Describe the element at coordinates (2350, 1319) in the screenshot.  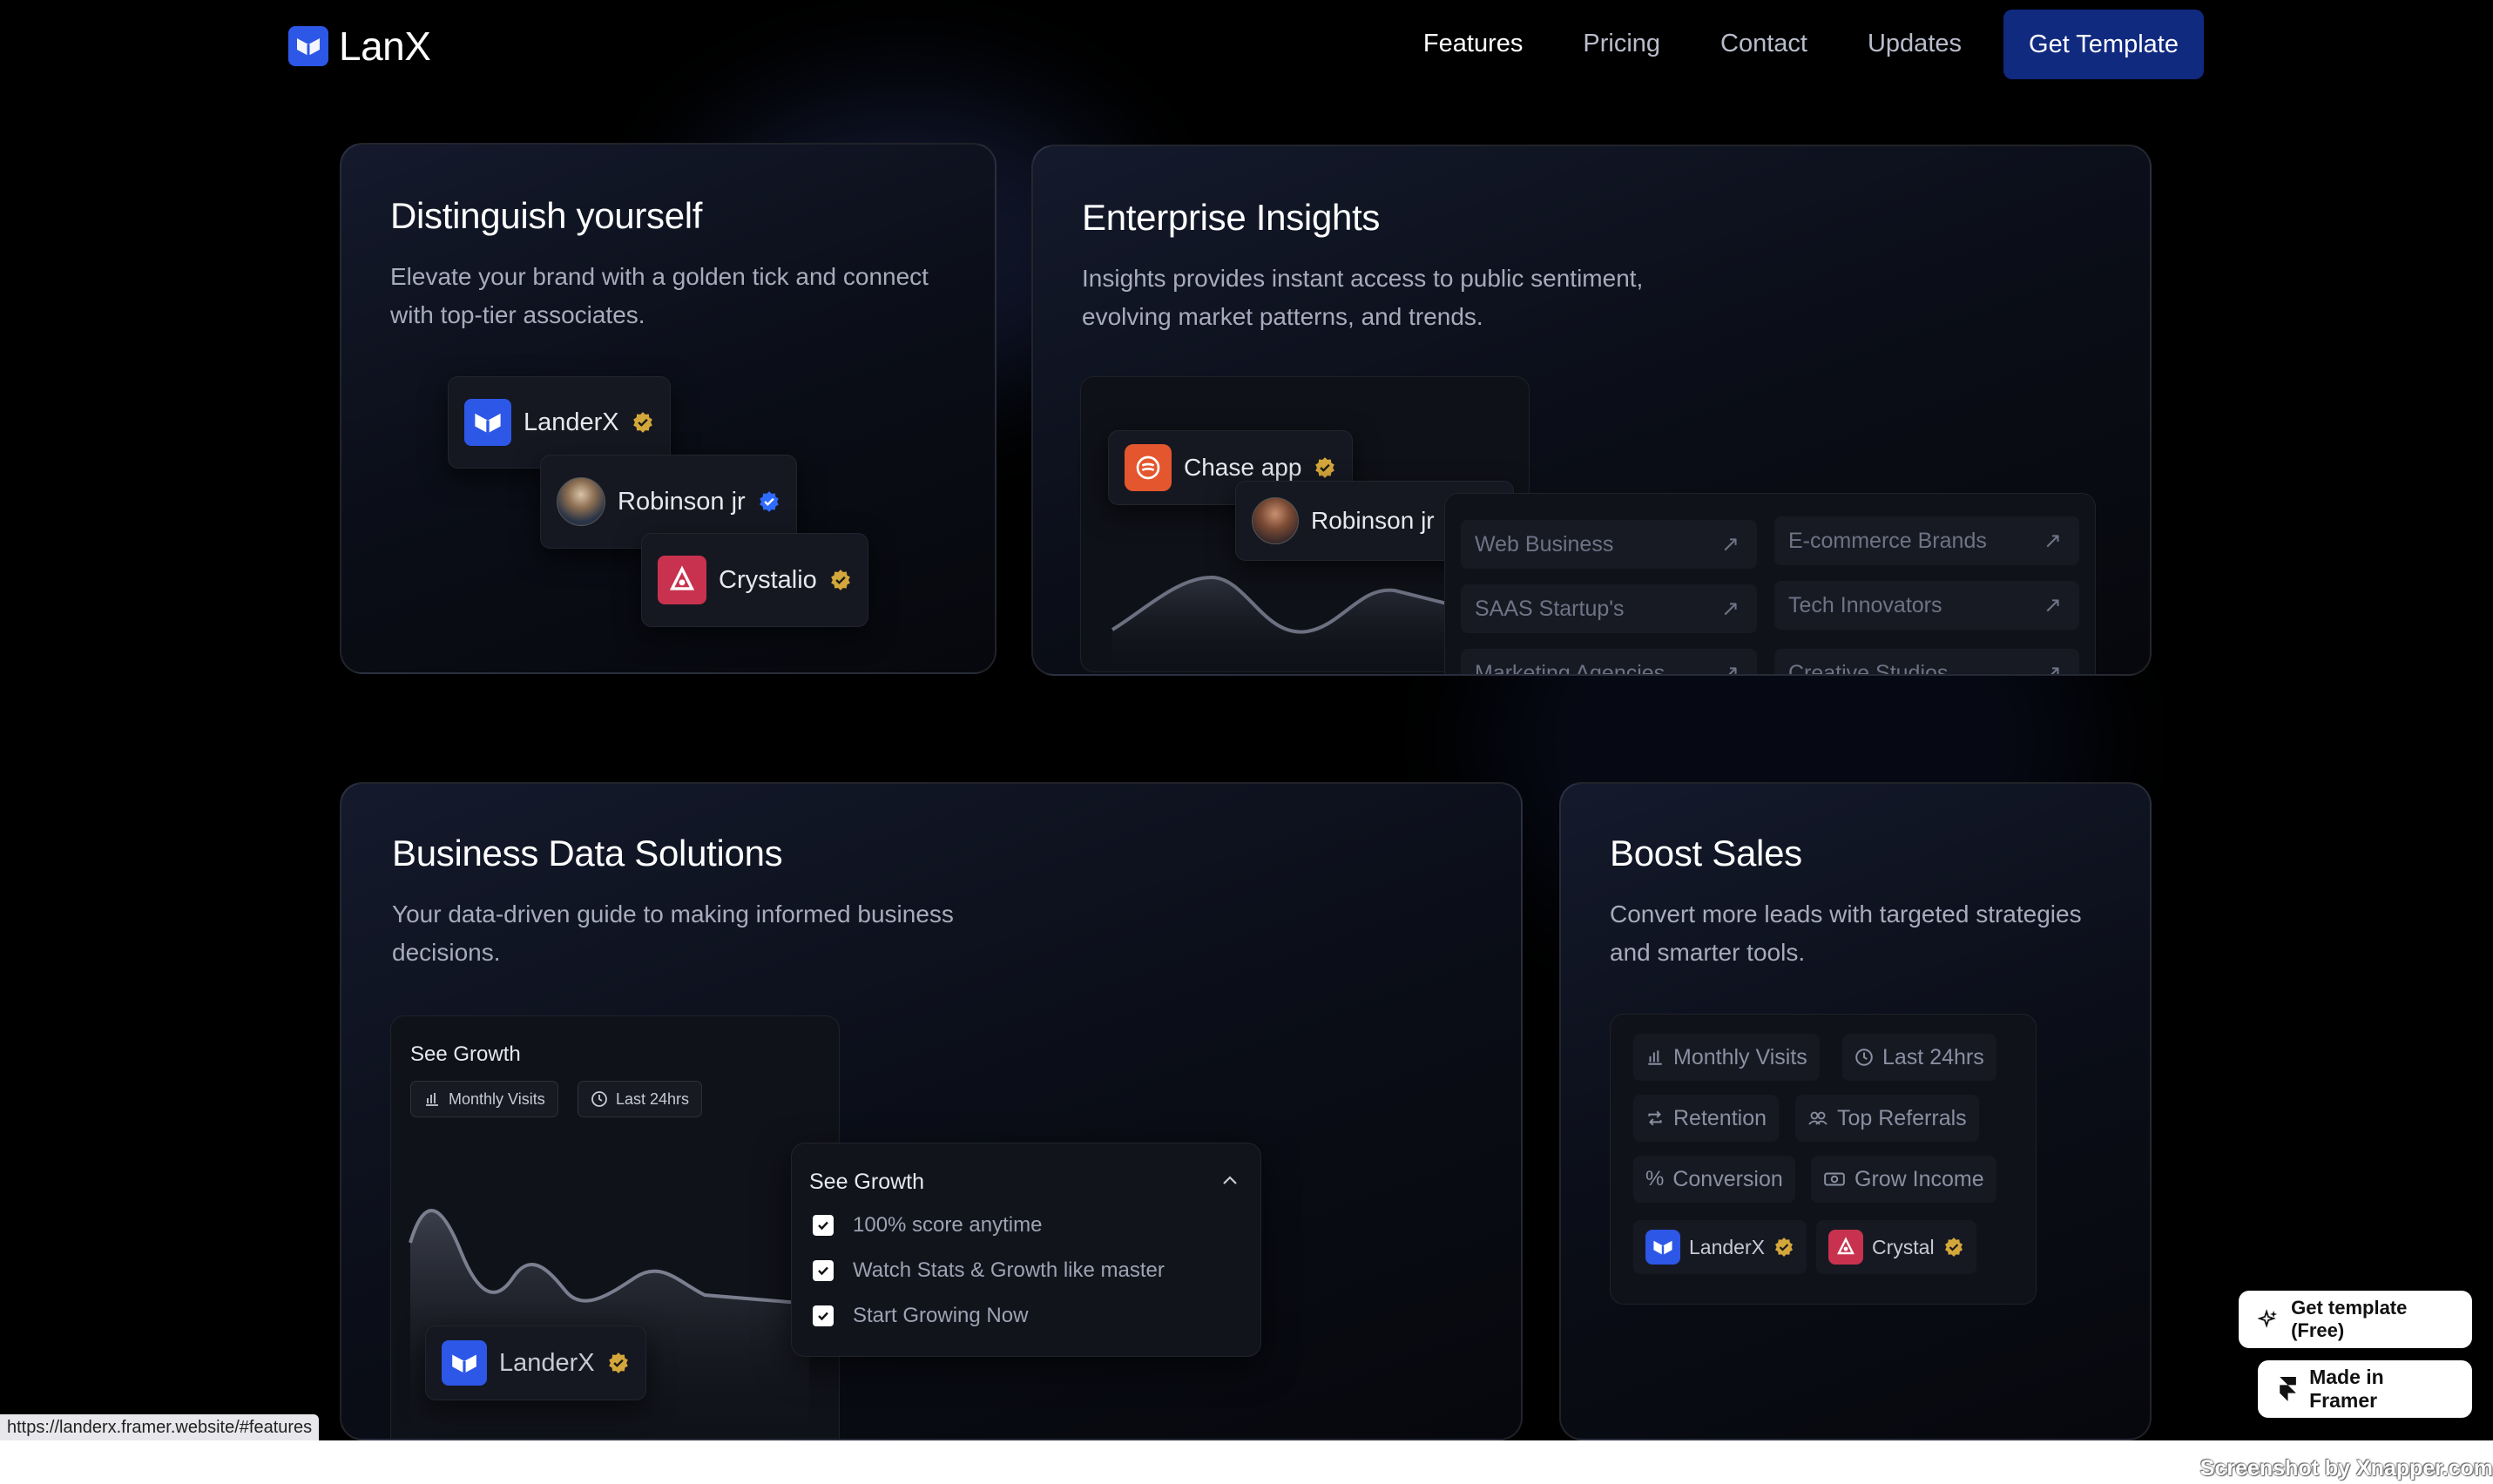
I see `button-label: Get template (Free)` at that location.